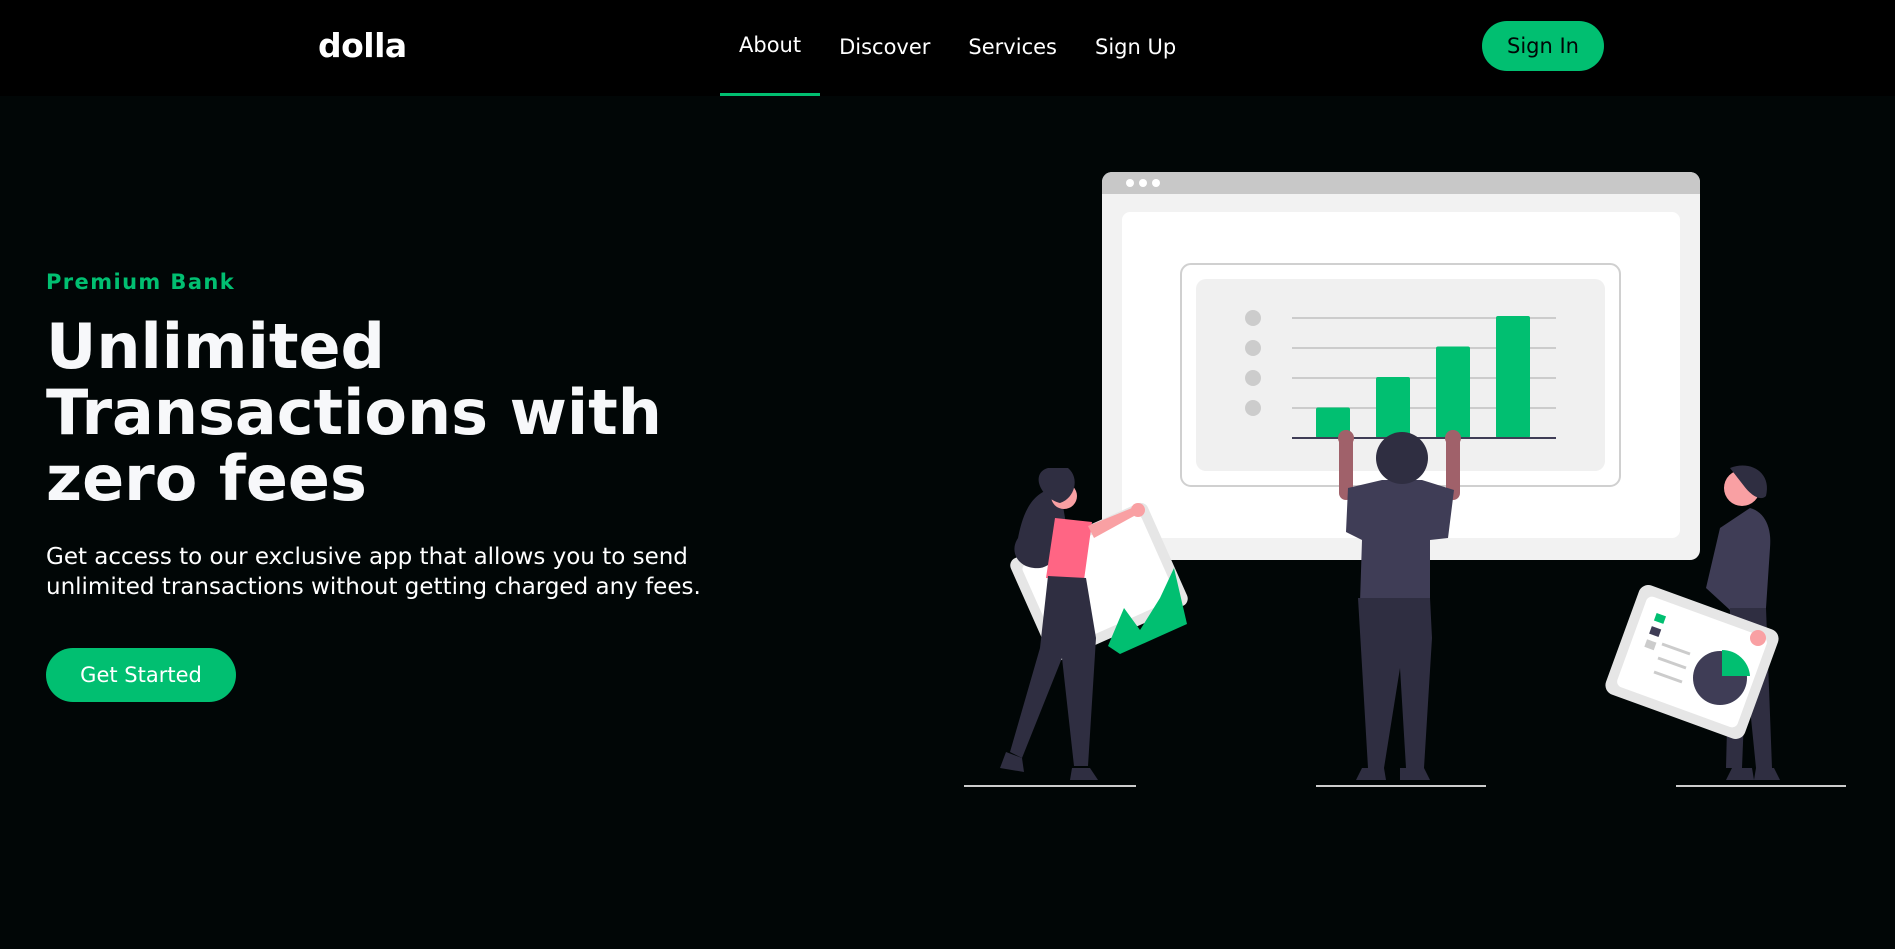 The image size is (1895, 949). I want to click on man-pants, so click(1395, 683).